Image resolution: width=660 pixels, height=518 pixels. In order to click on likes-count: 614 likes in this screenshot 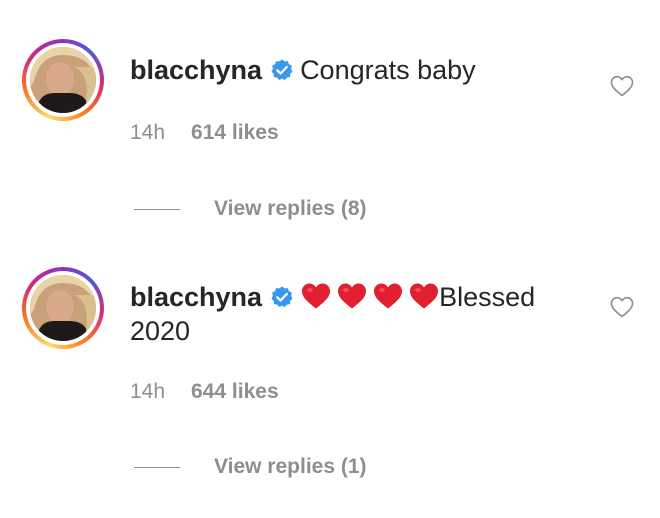, I will do `click(235, 132)`.